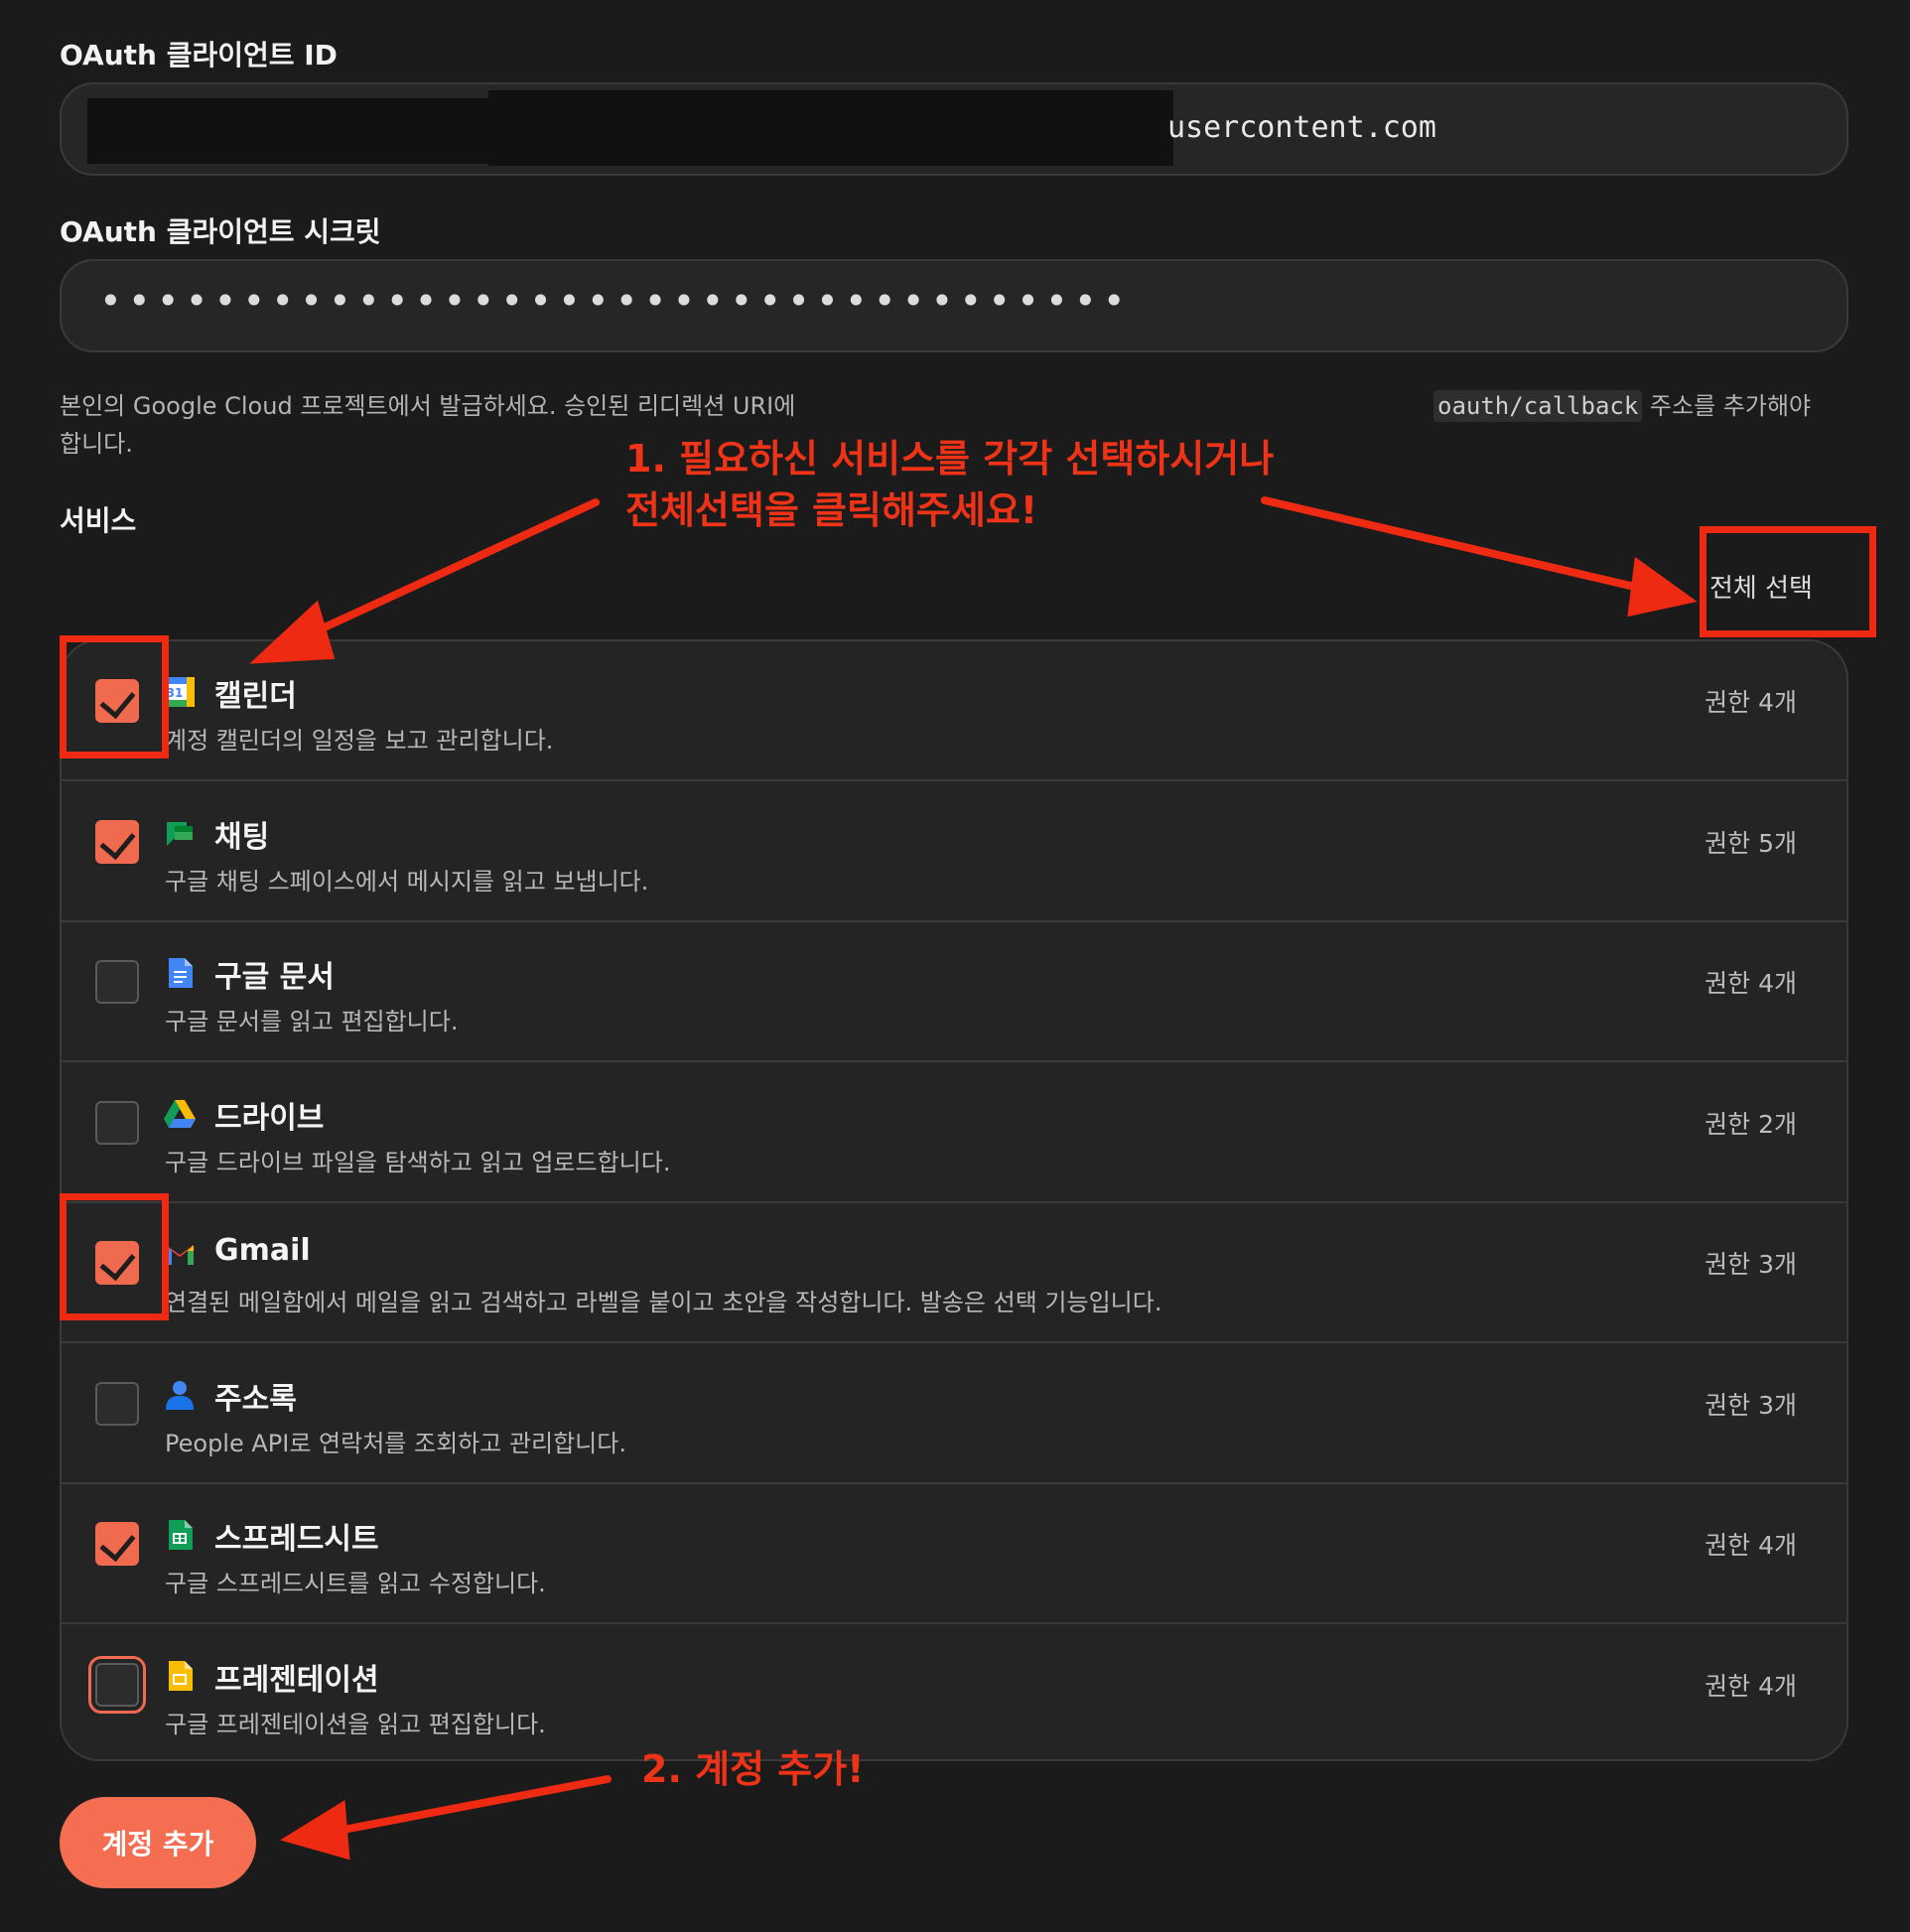 This screenshot has height=1932, width=1910. I want to click on service-description: 구글 드라이브 파일을 탐색하고 읽고 업로드합니다., so click(418, 1162).